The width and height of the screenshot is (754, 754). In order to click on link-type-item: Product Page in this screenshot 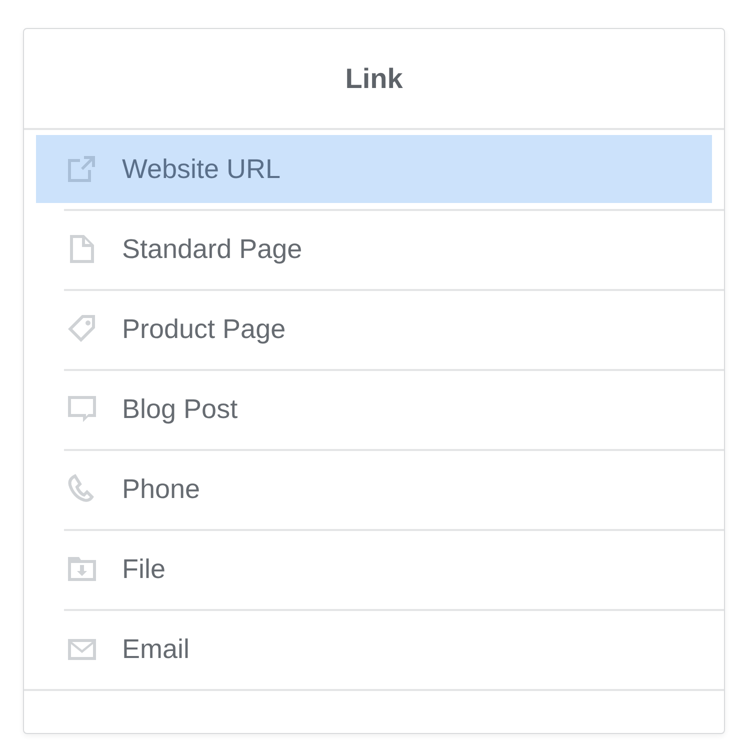, I will do `click(374, 329)`.